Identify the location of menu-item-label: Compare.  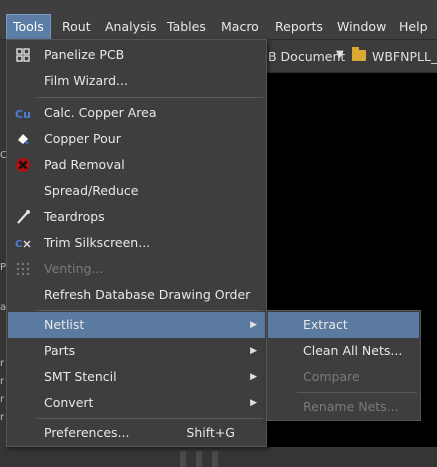
(331, 376).